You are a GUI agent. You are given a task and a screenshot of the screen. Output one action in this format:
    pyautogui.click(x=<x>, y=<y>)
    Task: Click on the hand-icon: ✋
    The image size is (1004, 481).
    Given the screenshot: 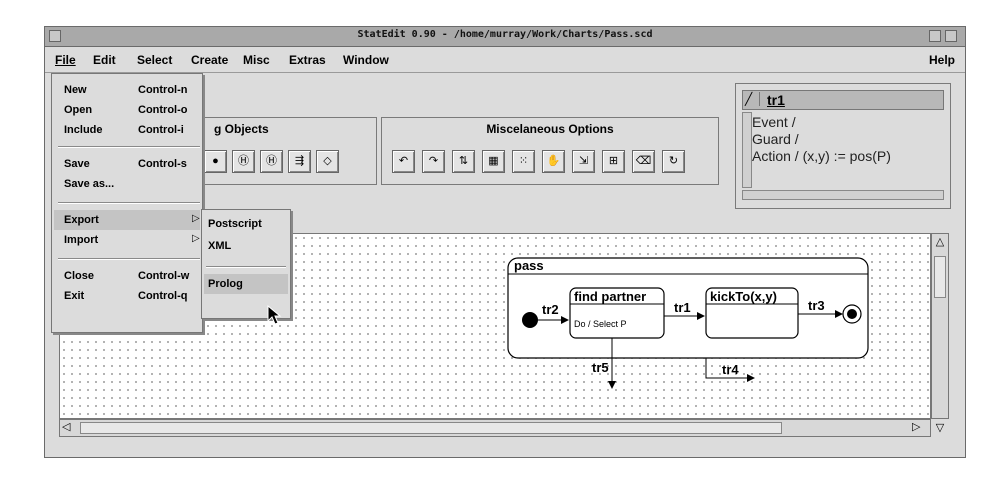 What is the action you would take?
    pyautogui.click(x=553, y=161)
    